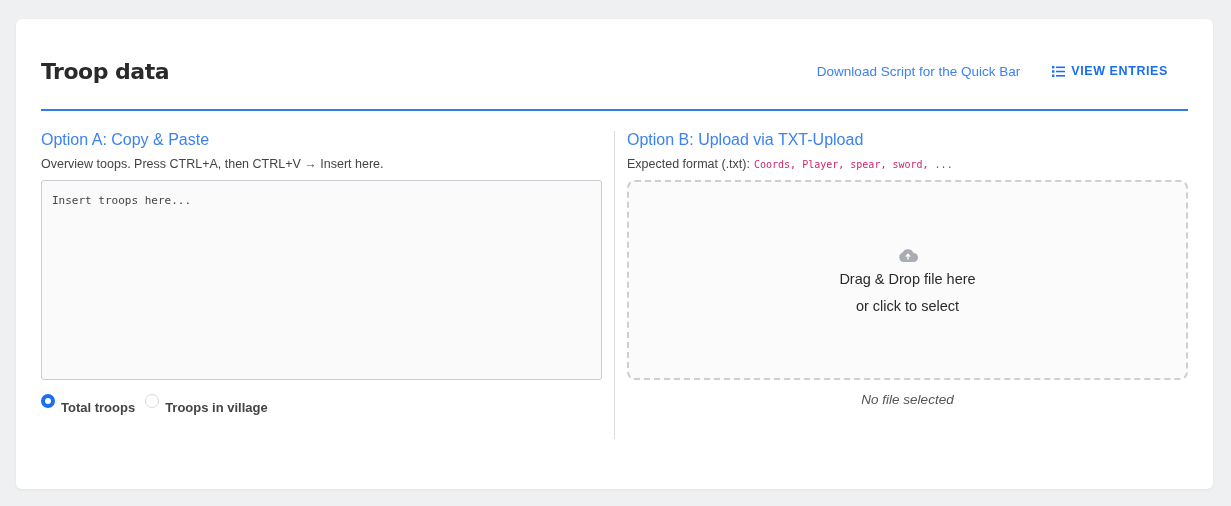 The height and width of the screenshot is (506, 1231). Describe the element at coordinates (1110, 71) in the screenshot. I see `view-entries-button: VIEW ENTRIES` at that location.